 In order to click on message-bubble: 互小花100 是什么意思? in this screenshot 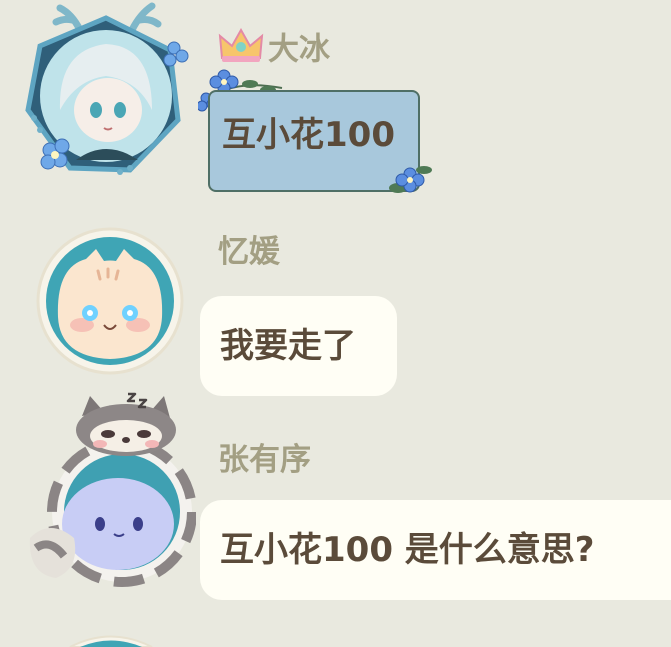, I will do `click(435, 550)`.